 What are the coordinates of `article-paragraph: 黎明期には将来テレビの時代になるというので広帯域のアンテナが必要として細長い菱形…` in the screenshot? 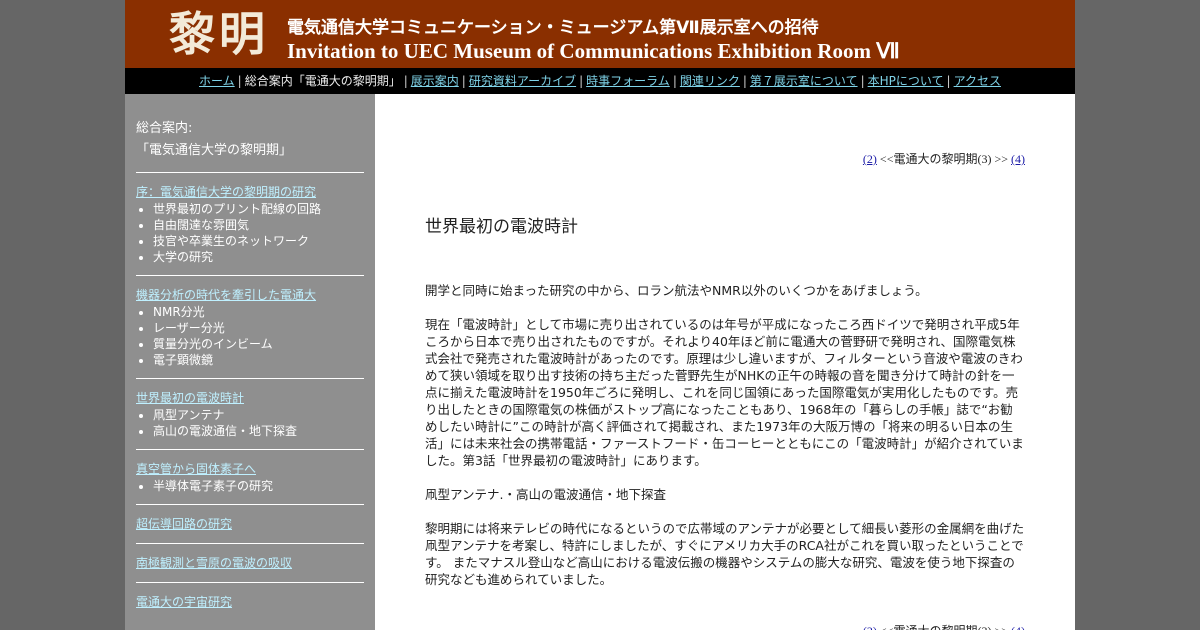 It's located at (725, 554).